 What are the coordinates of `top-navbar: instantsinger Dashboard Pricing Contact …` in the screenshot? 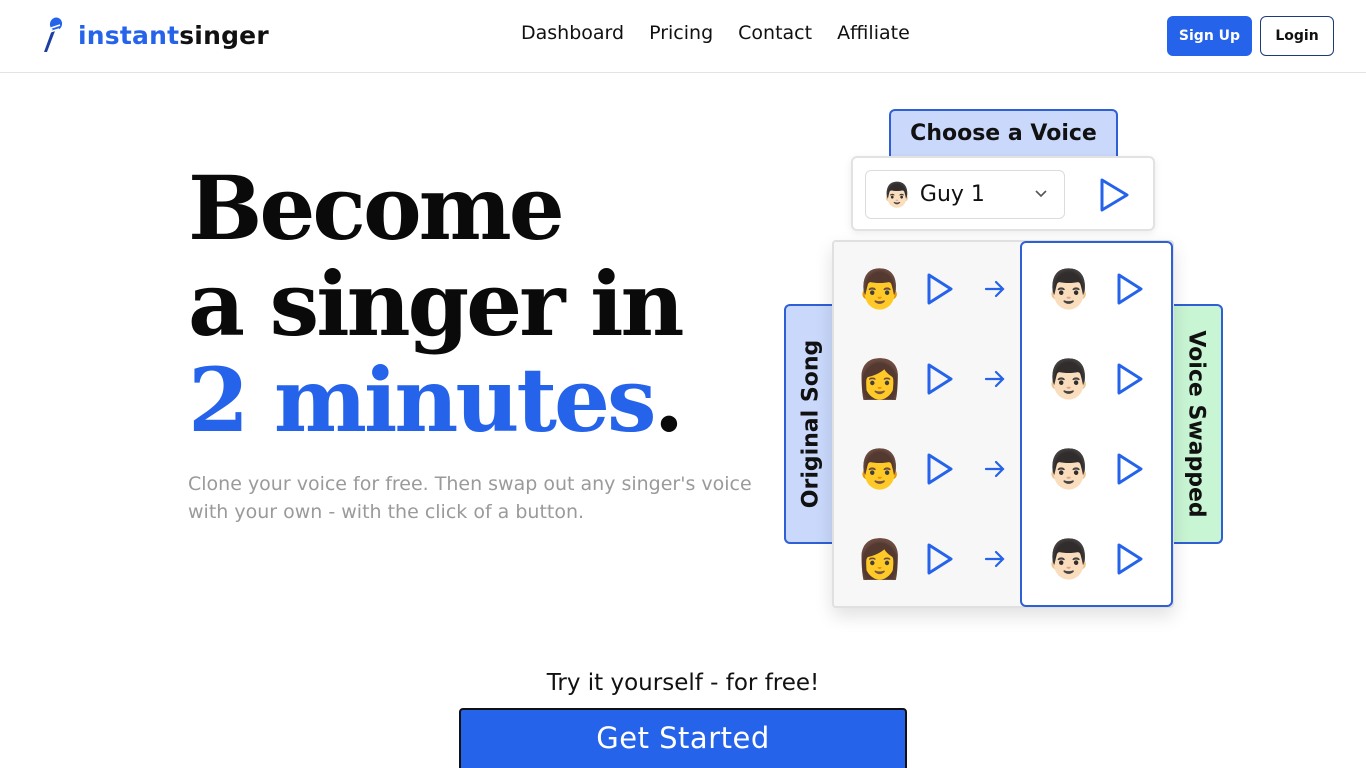 It's located at (683, 36).